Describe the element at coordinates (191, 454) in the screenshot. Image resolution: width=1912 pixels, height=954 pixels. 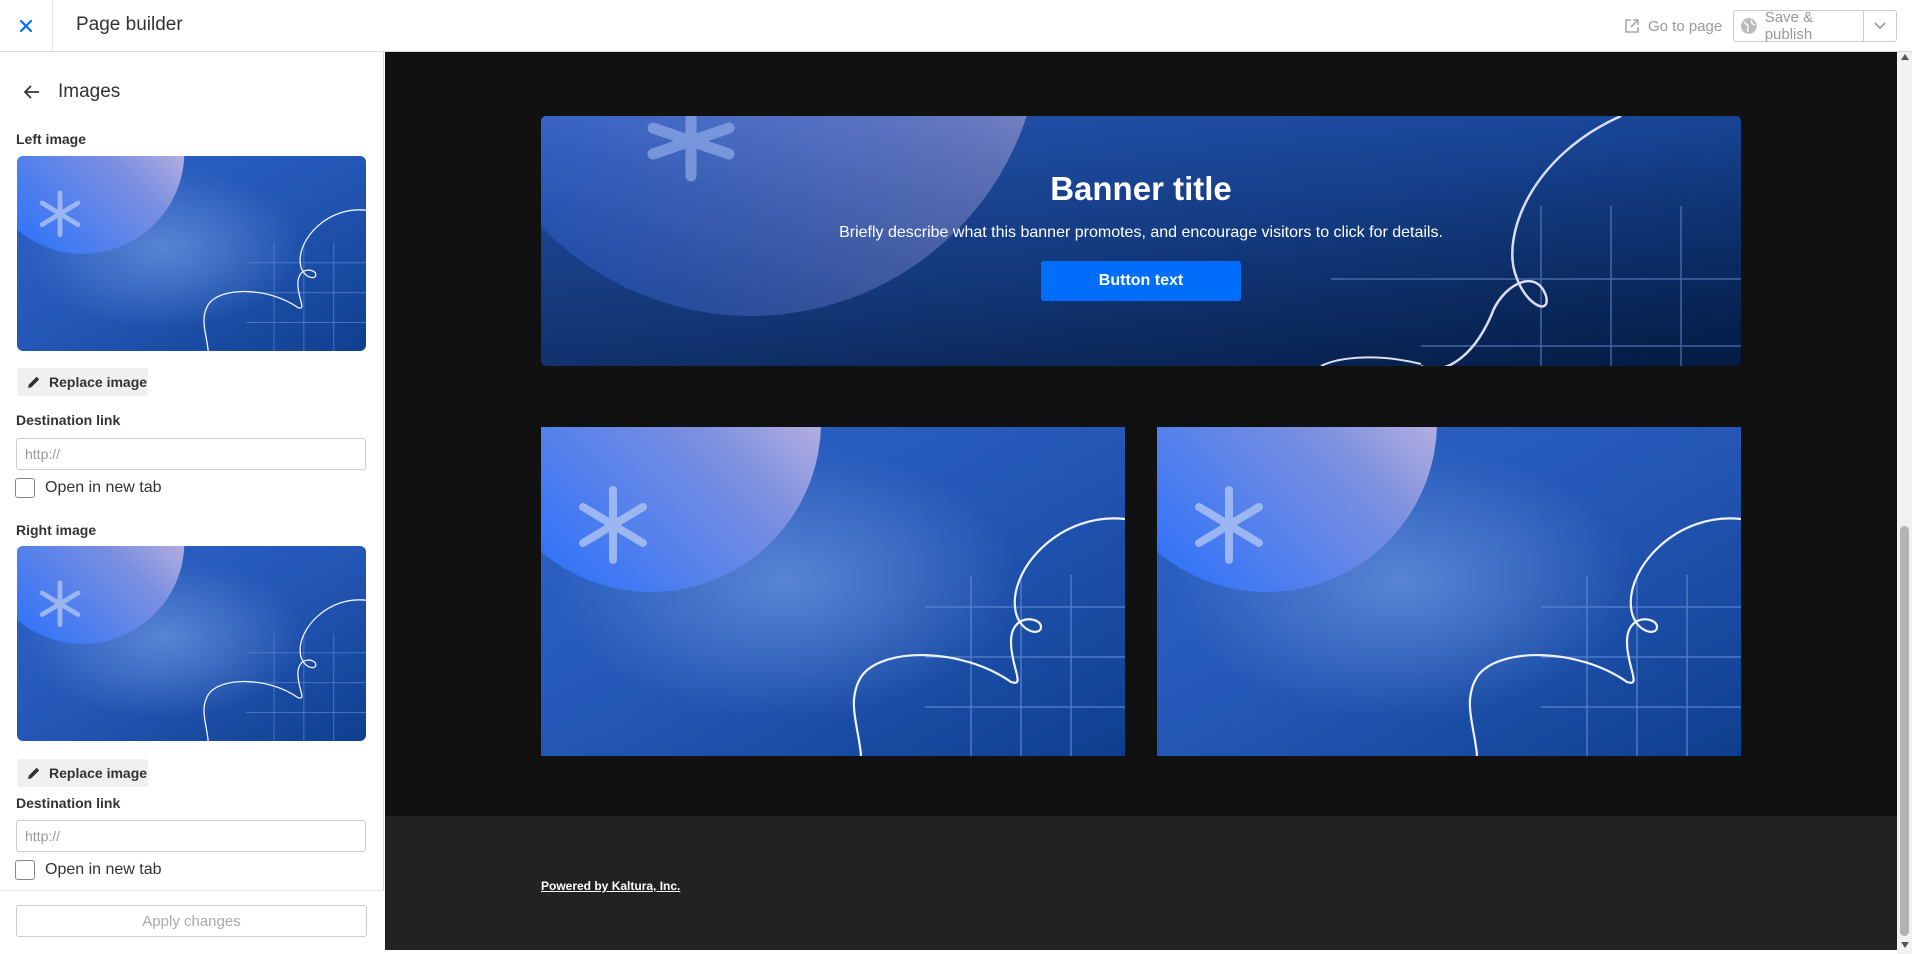
I see `left-destination-input` at that location.